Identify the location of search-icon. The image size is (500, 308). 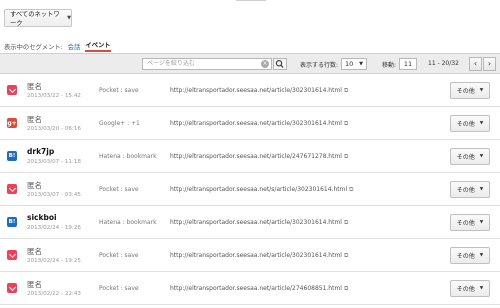
(279, 63).